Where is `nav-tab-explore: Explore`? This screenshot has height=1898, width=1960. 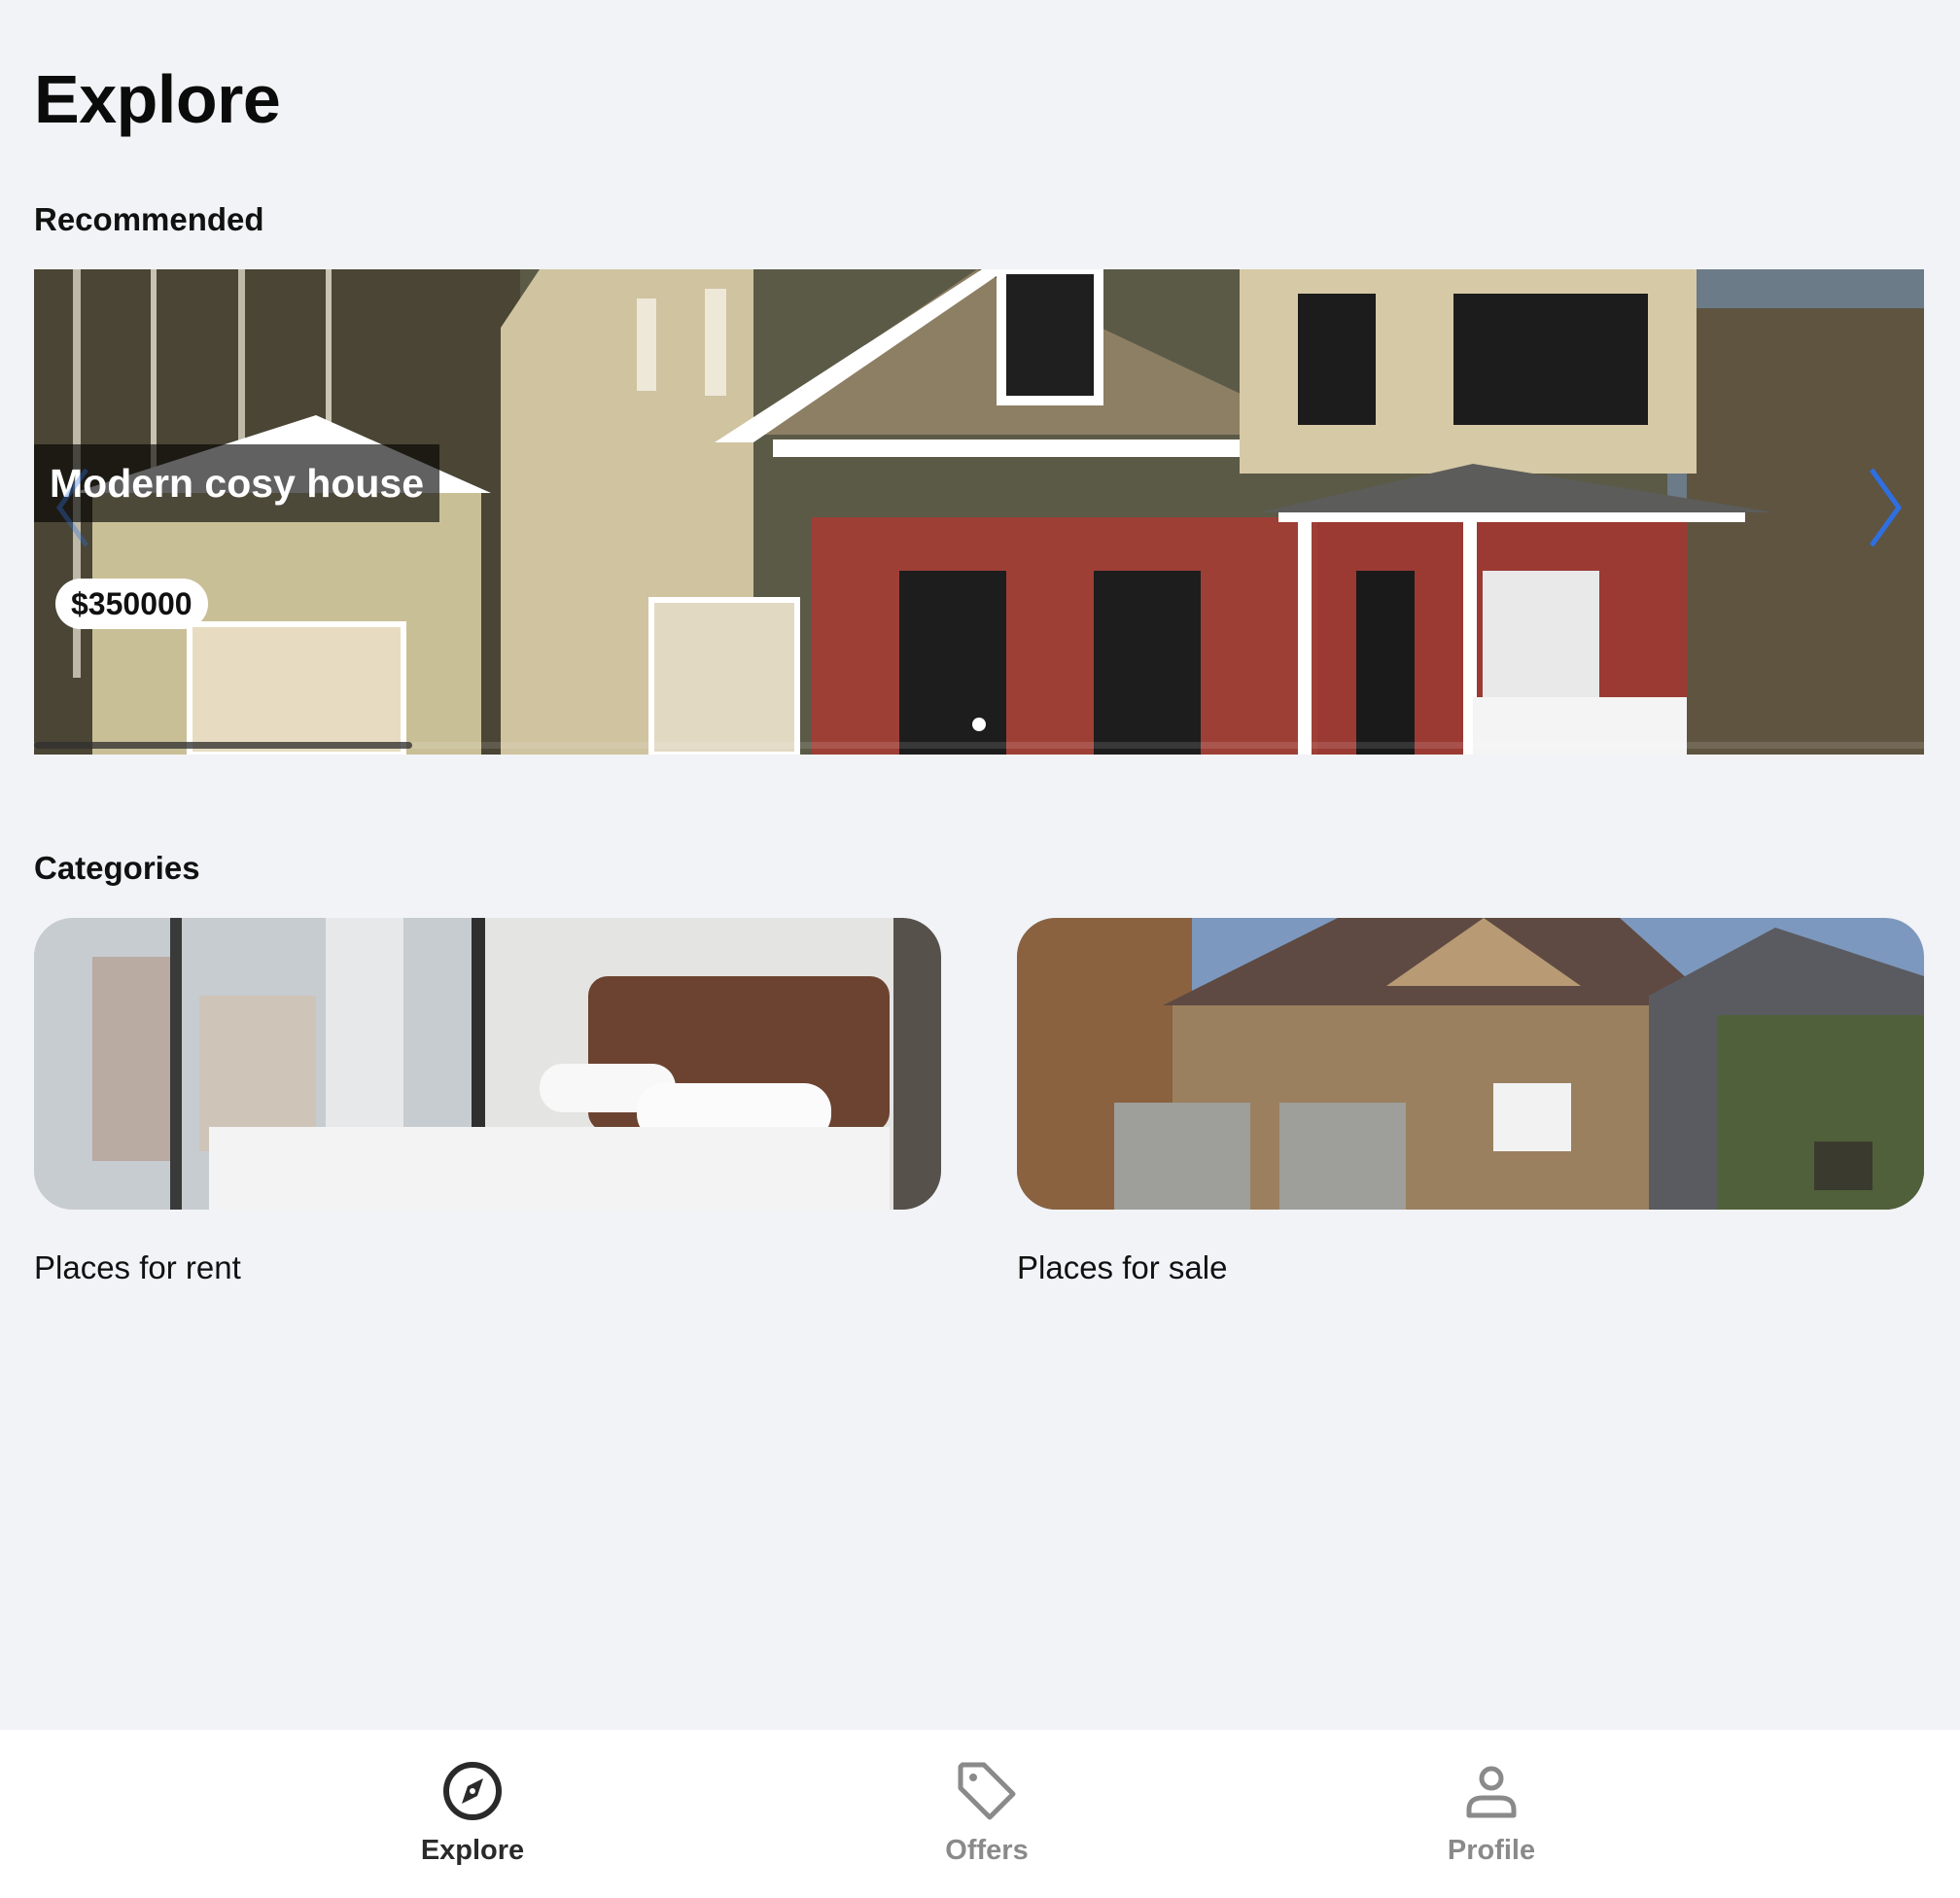 nav-tab-explore: Explore is located at coordinates (472, 1818).